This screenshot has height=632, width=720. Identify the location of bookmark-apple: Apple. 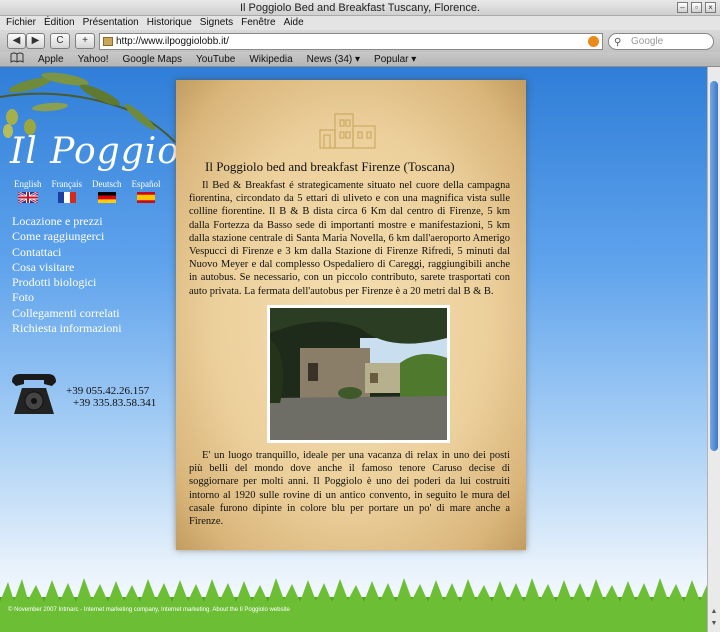
(51, 59).